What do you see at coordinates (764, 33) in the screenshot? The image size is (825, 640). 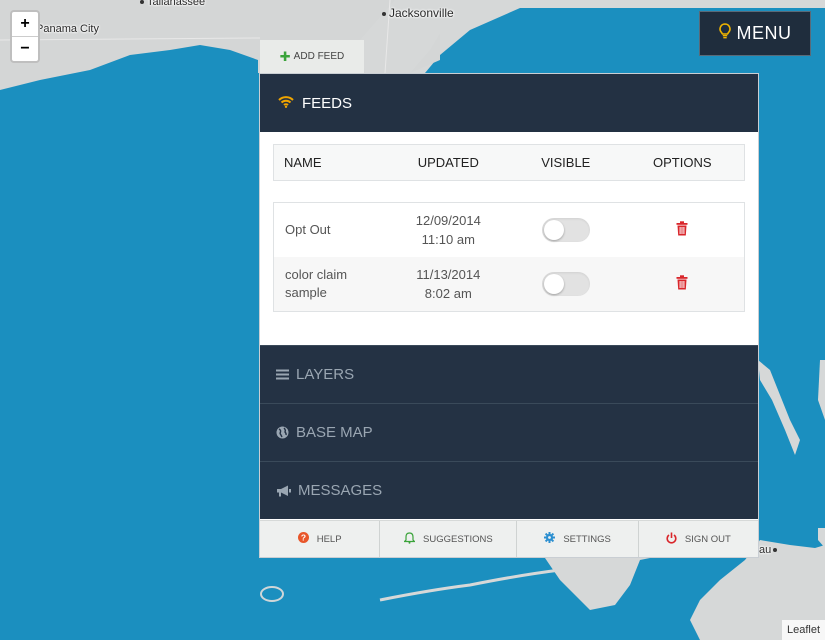 I see `menu-label: MENU` at bounding box center [764, 33].